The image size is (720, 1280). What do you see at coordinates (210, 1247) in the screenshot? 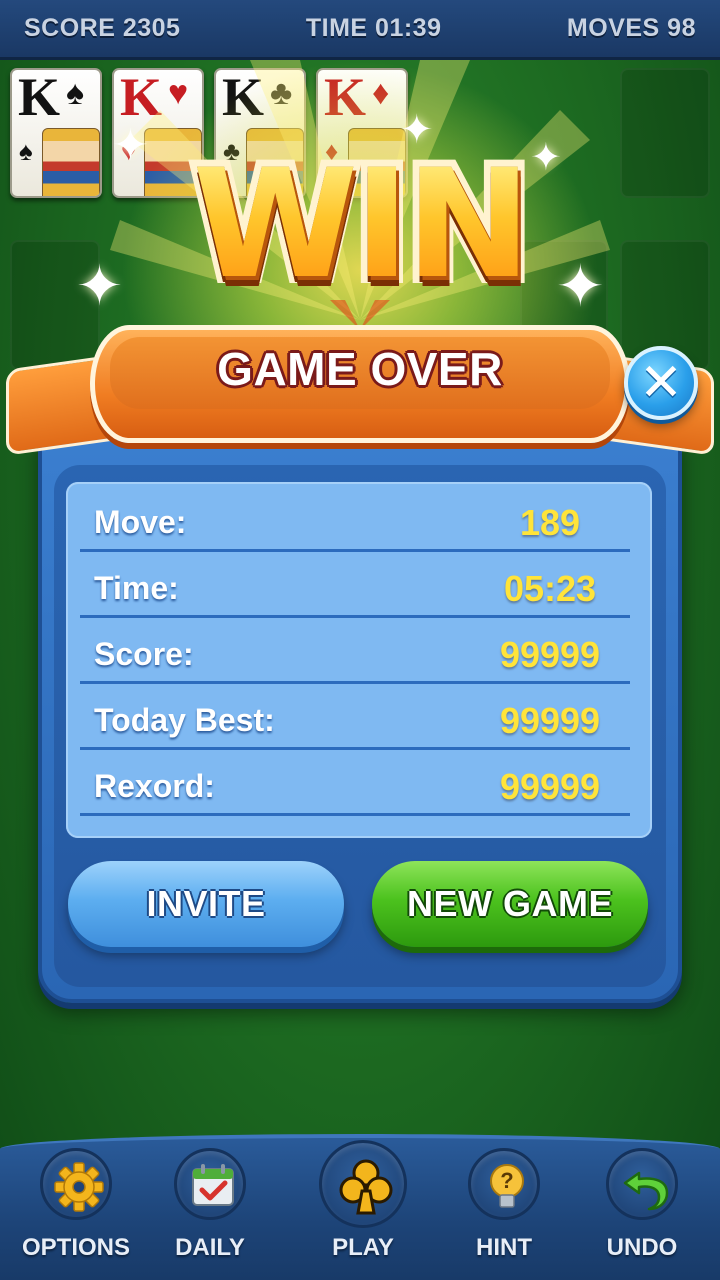
I see `nav-label: DAILY` at bounding box center [210, 1247].